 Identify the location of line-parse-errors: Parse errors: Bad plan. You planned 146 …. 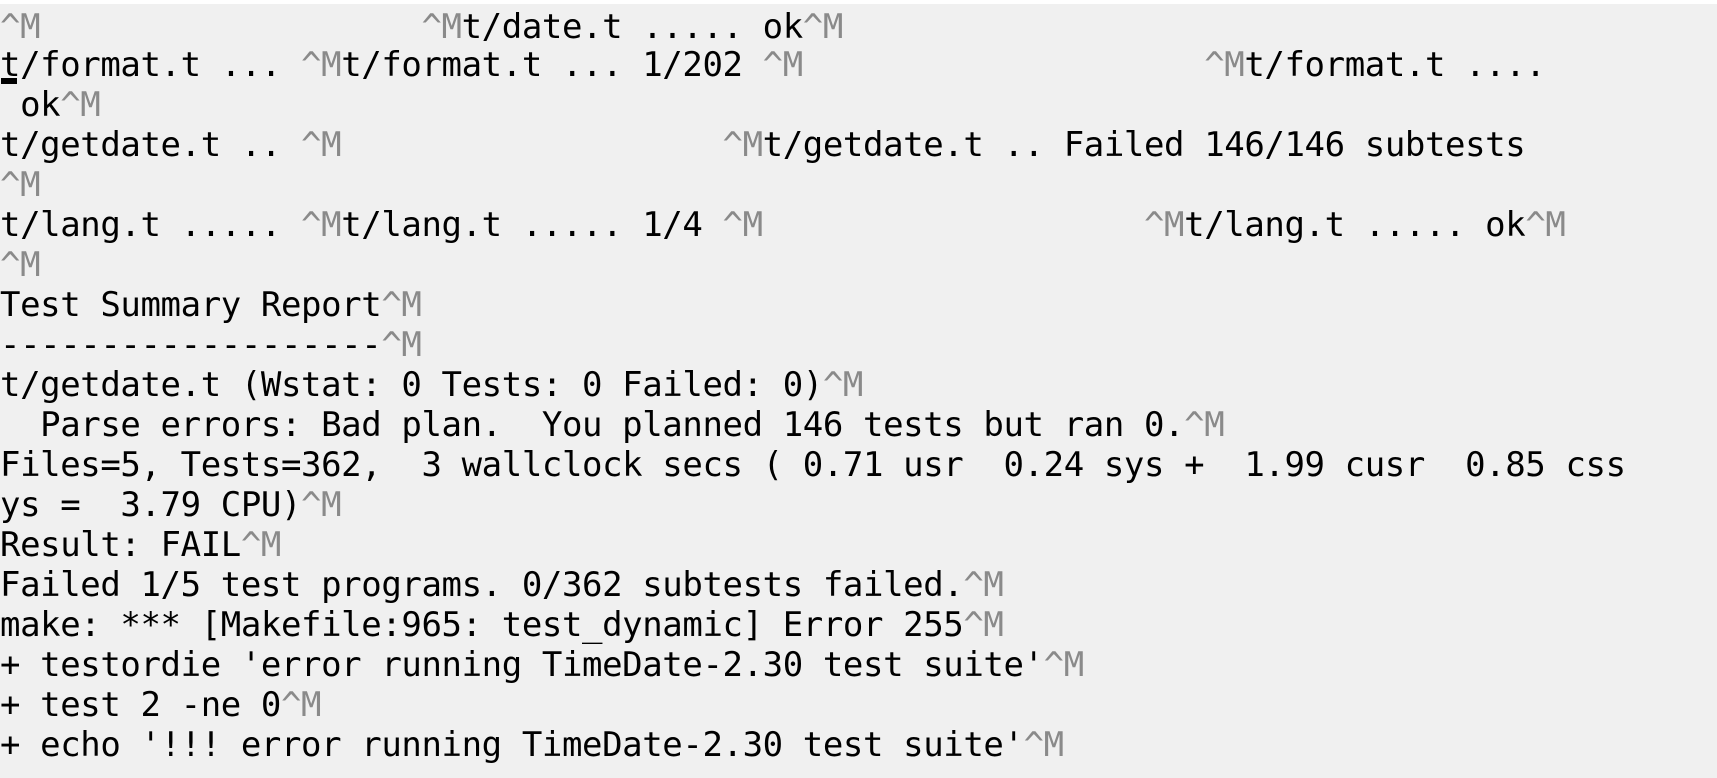
(612, 425).